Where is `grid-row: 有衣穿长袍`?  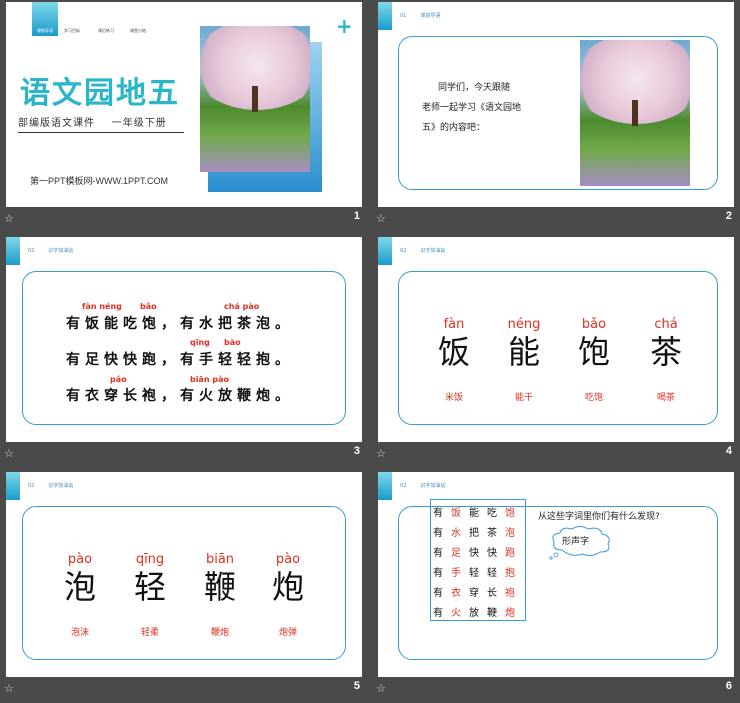
grid-row: 有衣穿长袍 is located at coordinates (478, 590).